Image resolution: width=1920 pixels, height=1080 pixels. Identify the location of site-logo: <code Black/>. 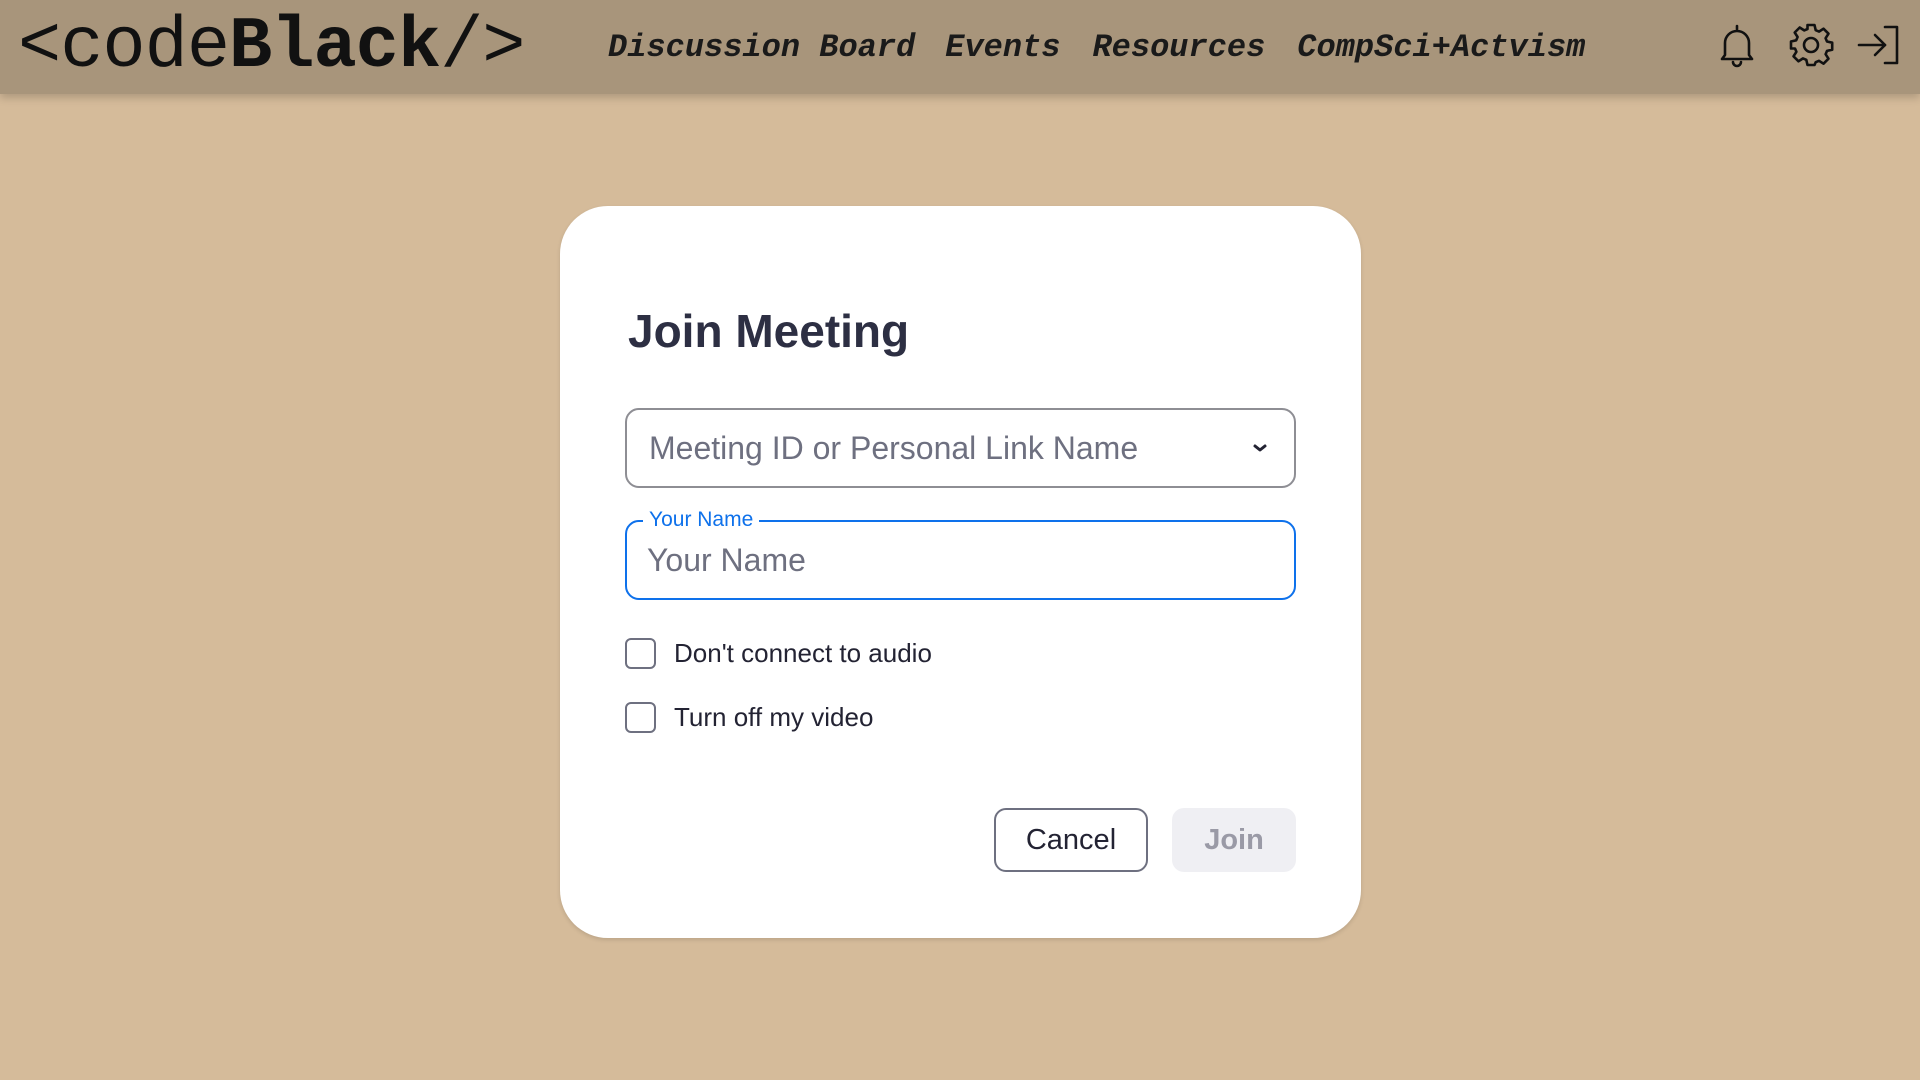
(272, 47).